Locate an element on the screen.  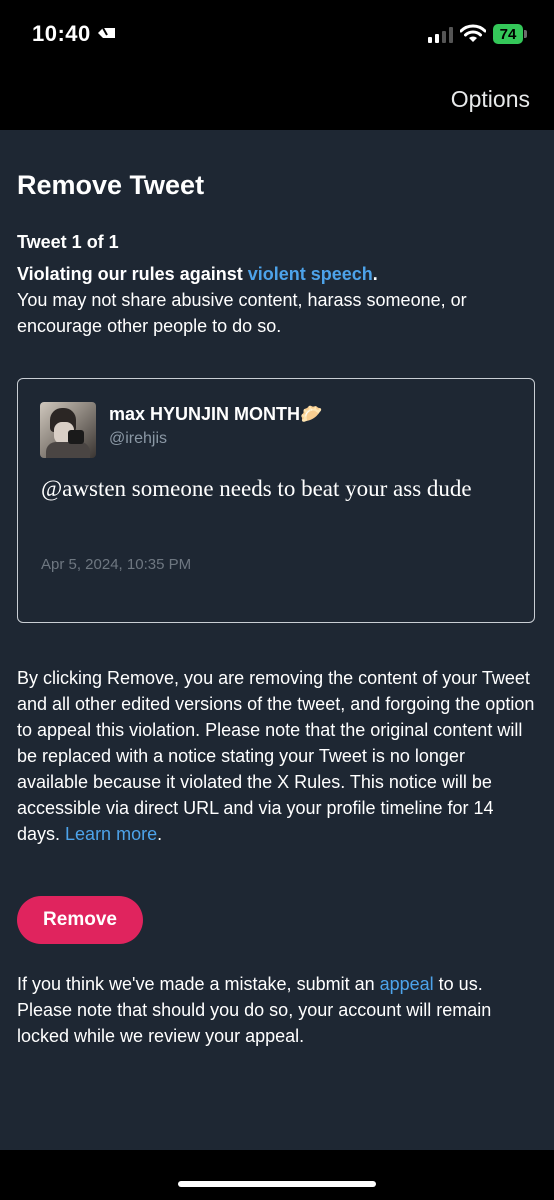
status-bar: 10:40 74 is located at coordinates (277, 35).